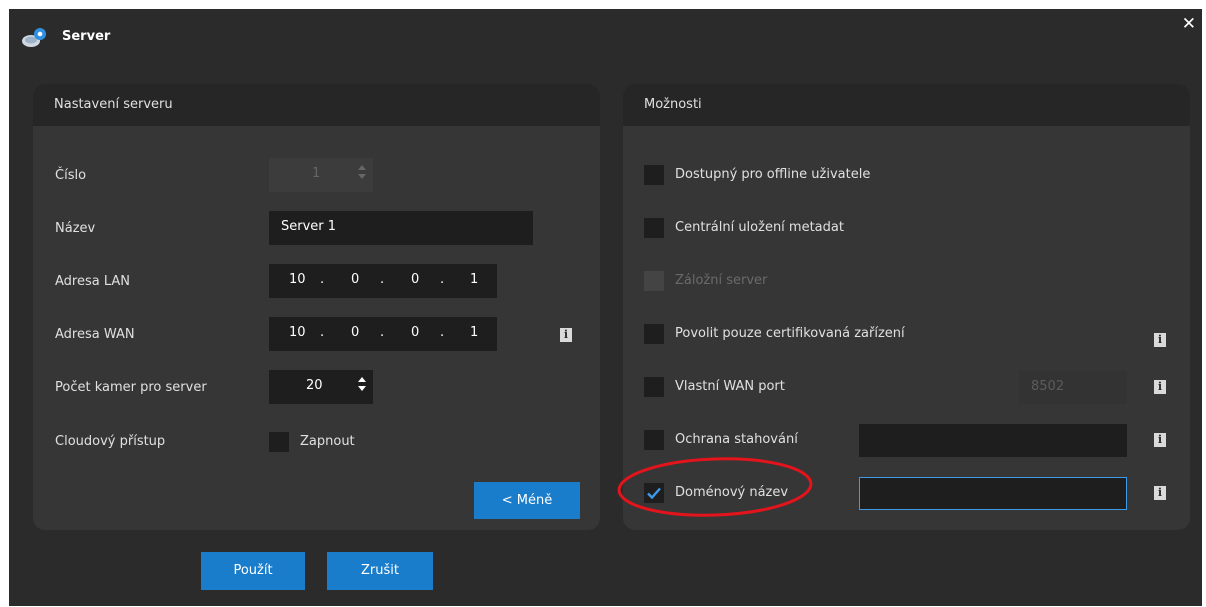 The image size is (1206, 607). Describe the element at coordinates (380, 571) in the screenshot. I see `cancel-button: Zrušit` at that location.